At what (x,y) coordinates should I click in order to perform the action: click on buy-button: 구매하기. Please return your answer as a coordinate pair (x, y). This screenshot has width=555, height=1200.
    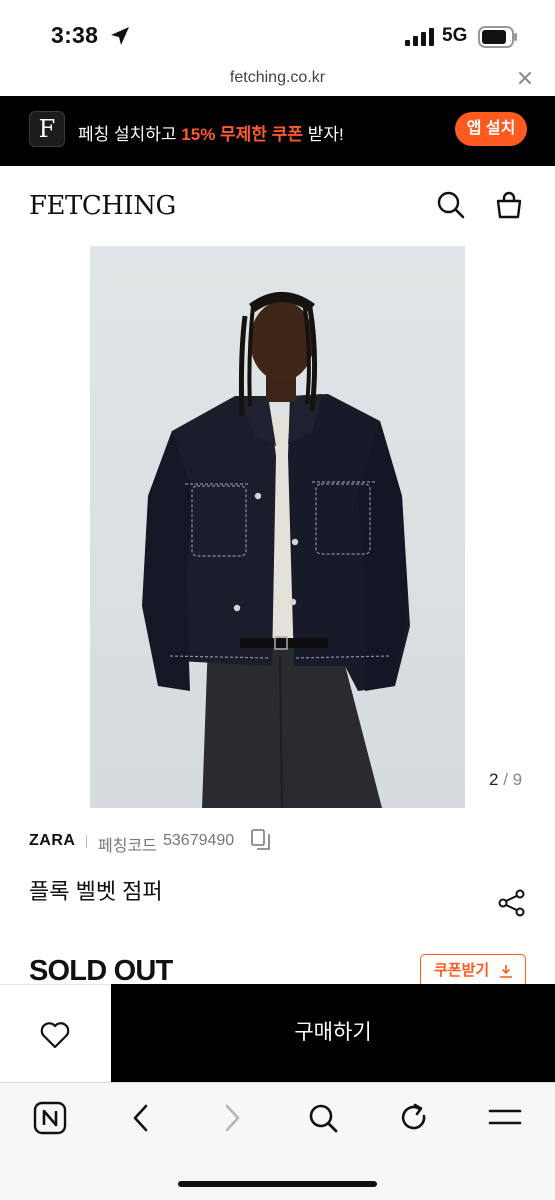
    Looking at the image, I should click on (333, 1033).